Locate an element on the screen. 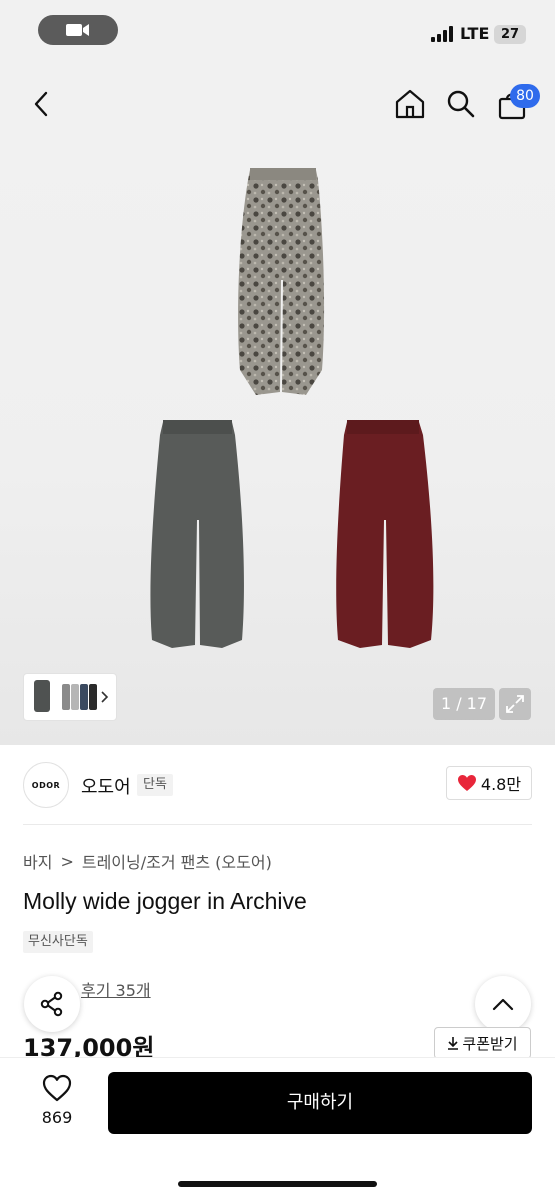 The image size is (555, 1200). breadcrumb: 바지 > 트레이닝/조거 팬츠 (오도어) is located at coordinates (147, 861).